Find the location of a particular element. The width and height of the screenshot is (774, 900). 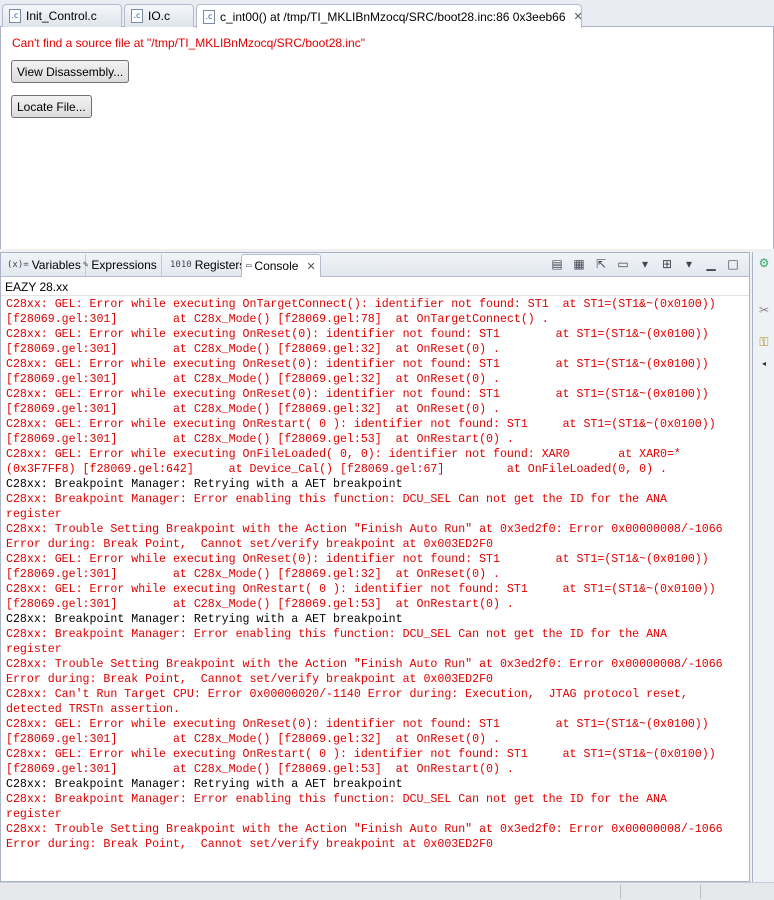

tab-init-control: .c Init_Control.c is located at coordinates (62, 15).